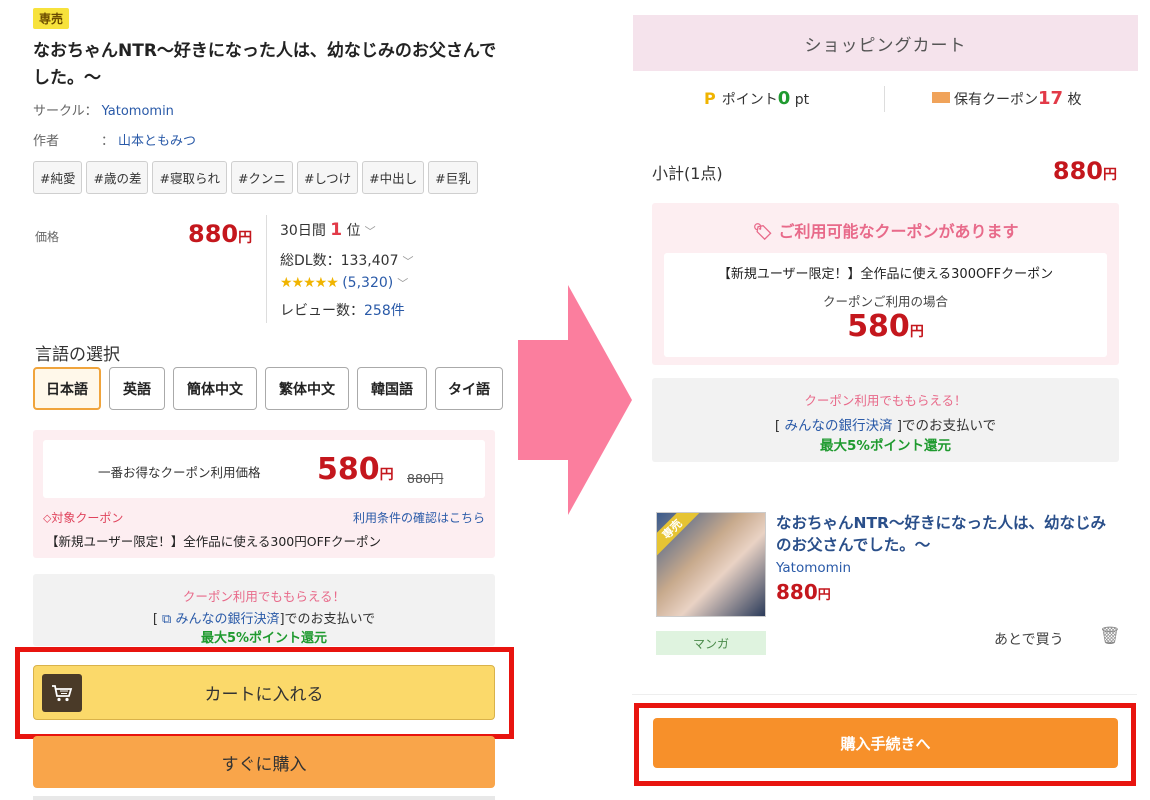 This screenshot has width=1150, height=800. What do you see at coordinates (384, 311) in the screenshot?
I see `review-count-link: 258件` at bounding box center [384, 311].